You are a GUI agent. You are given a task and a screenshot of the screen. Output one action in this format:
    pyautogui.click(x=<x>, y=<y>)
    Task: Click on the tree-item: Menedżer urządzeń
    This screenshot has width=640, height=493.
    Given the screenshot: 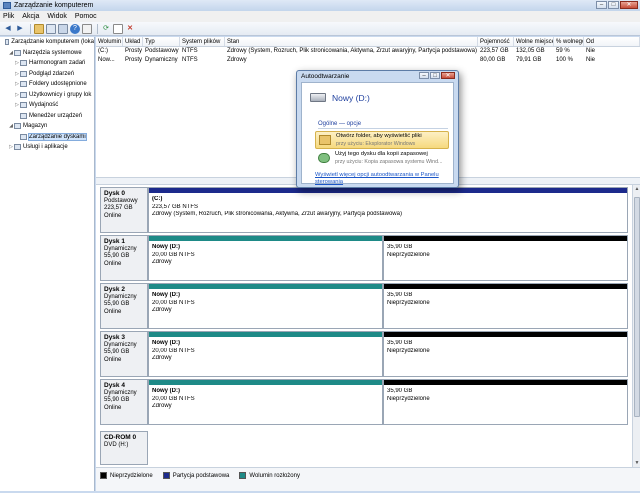 What is the action you would take?
    pyautogui.click(x=47, y=116)
    